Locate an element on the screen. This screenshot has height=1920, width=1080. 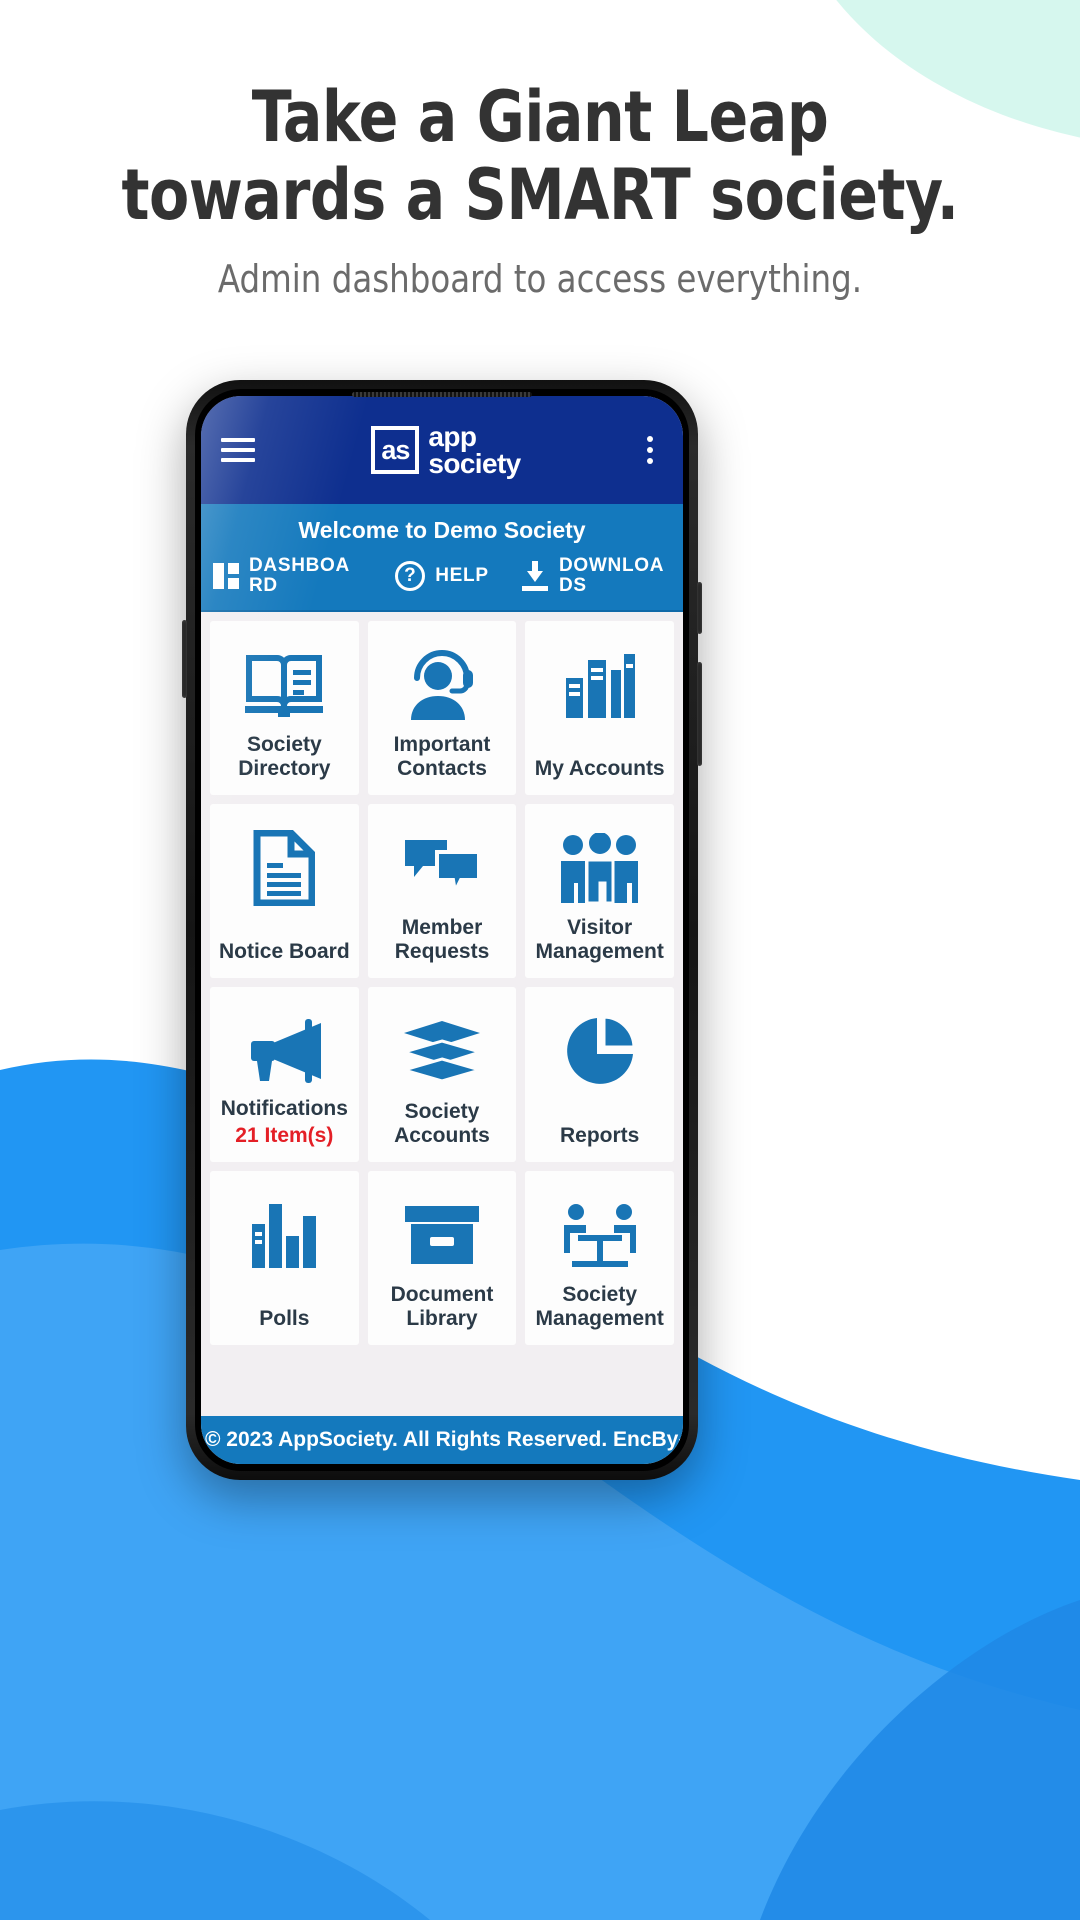
headset-support-icon is located at coordinates (442, 685).